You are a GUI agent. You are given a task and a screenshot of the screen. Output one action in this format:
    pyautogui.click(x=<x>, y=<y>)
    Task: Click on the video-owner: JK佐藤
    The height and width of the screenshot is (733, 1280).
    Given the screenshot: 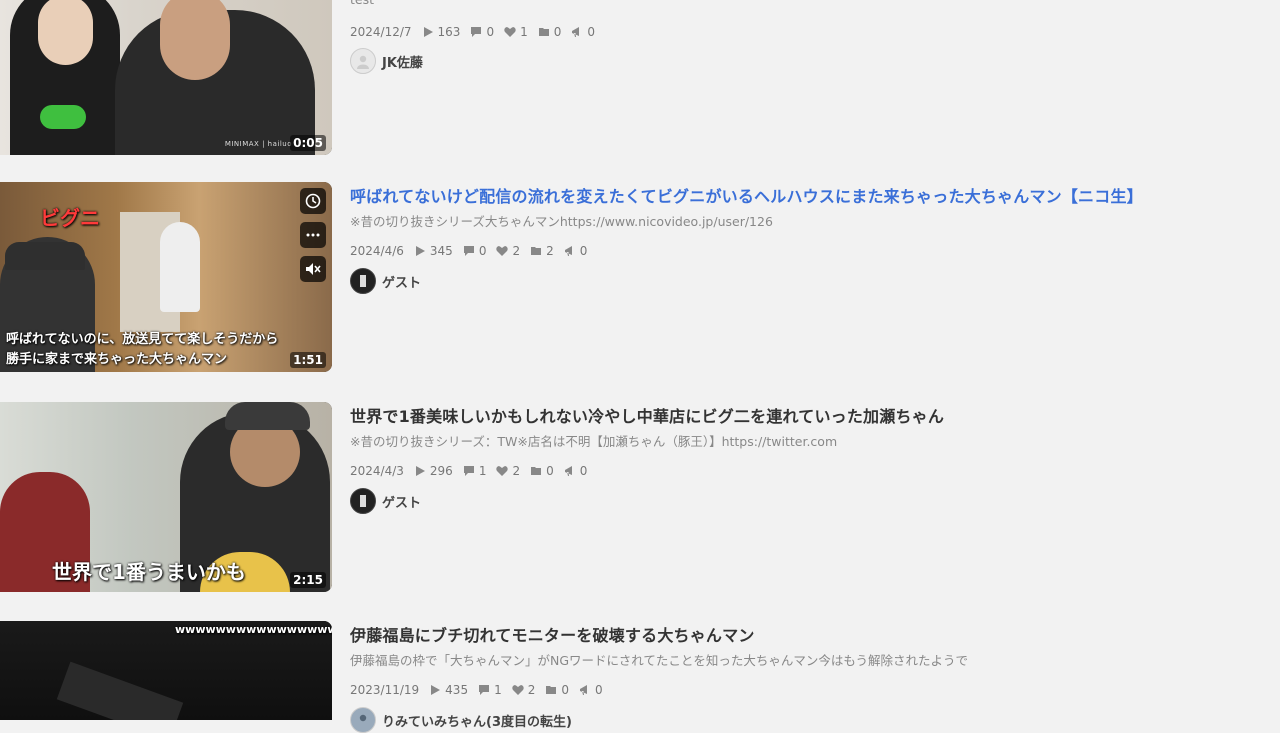 What is the action you would take?
    pyautogui.click(x=386, y=61)
    